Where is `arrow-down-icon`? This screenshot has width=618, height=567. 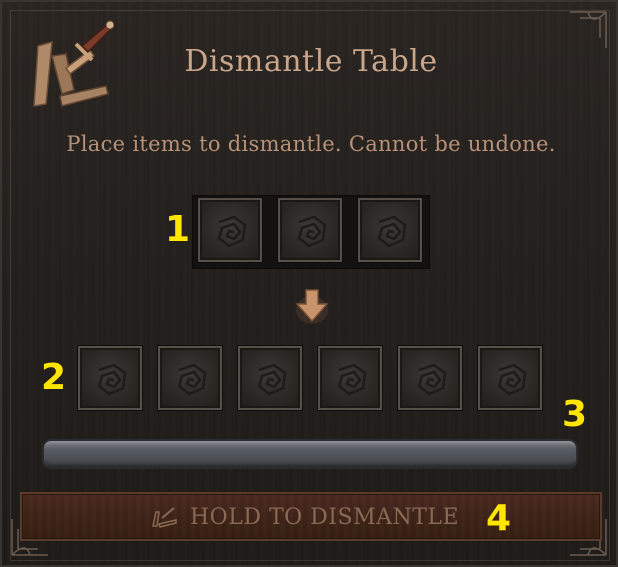
arrow-down-icon is located at coordinates (312, 306).